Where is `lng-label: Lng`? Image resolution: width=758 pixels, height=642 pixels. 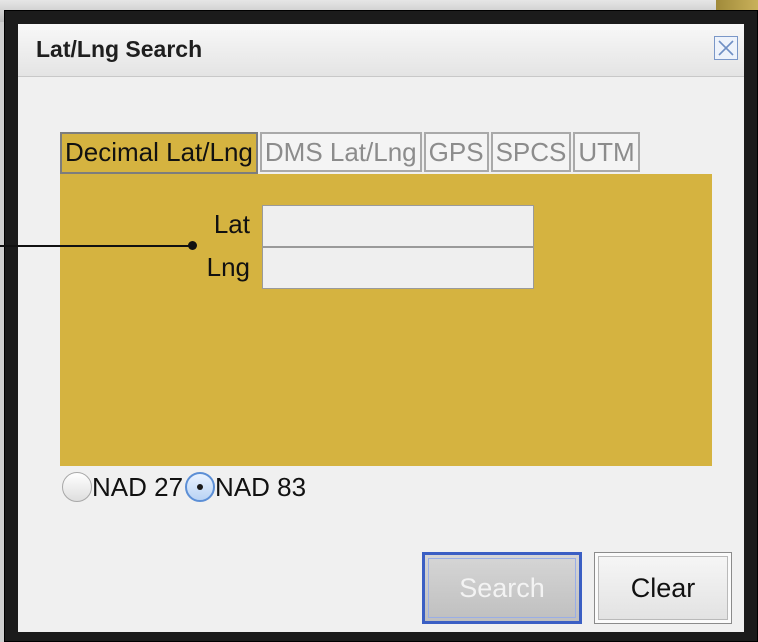 lng-label: Lng is located at coordinates (228, 267).